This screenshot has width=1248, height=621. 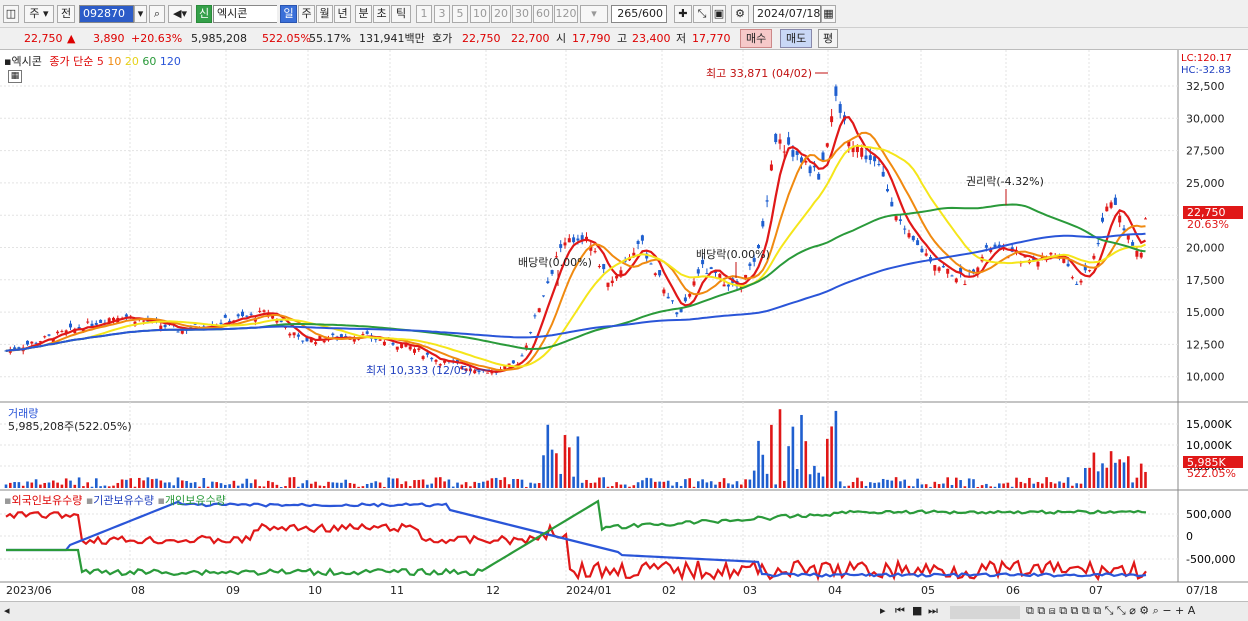 What do you see at coordinates (624, 611) in the screenshot?
I see `bottom-scrollbar: ◂ ▸ ⏮ ■ ⏭ ⧉ ⧉ ⧈ ⧉ ⧉ ⧉ ⧉ ⤡ ⤡ ⌀ ⚙ ⌕ − + A` at bounding box center [624, 611].